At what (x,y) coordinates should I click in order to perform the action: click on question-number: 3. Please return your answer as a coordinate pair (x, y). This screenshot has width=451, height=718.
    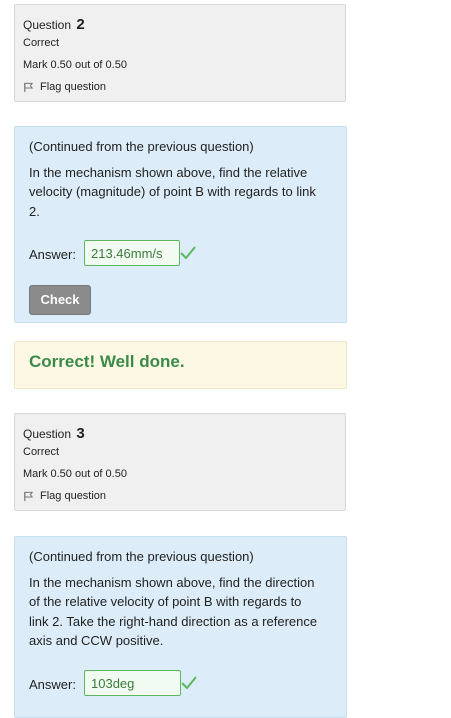
    Looking at the image, I should click on (80, 433).